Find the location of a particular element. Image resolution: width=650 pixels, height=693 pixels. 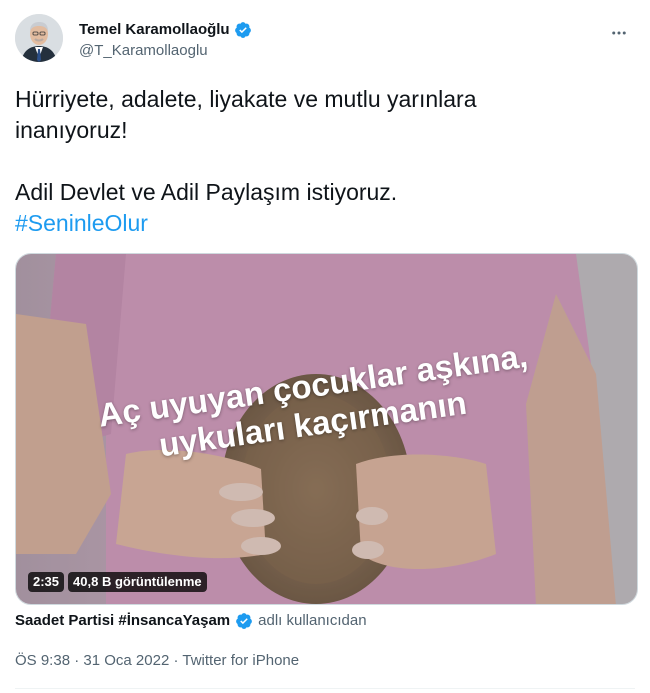

video-duration-badge: 2:35 is located at coordinates (46, 582).